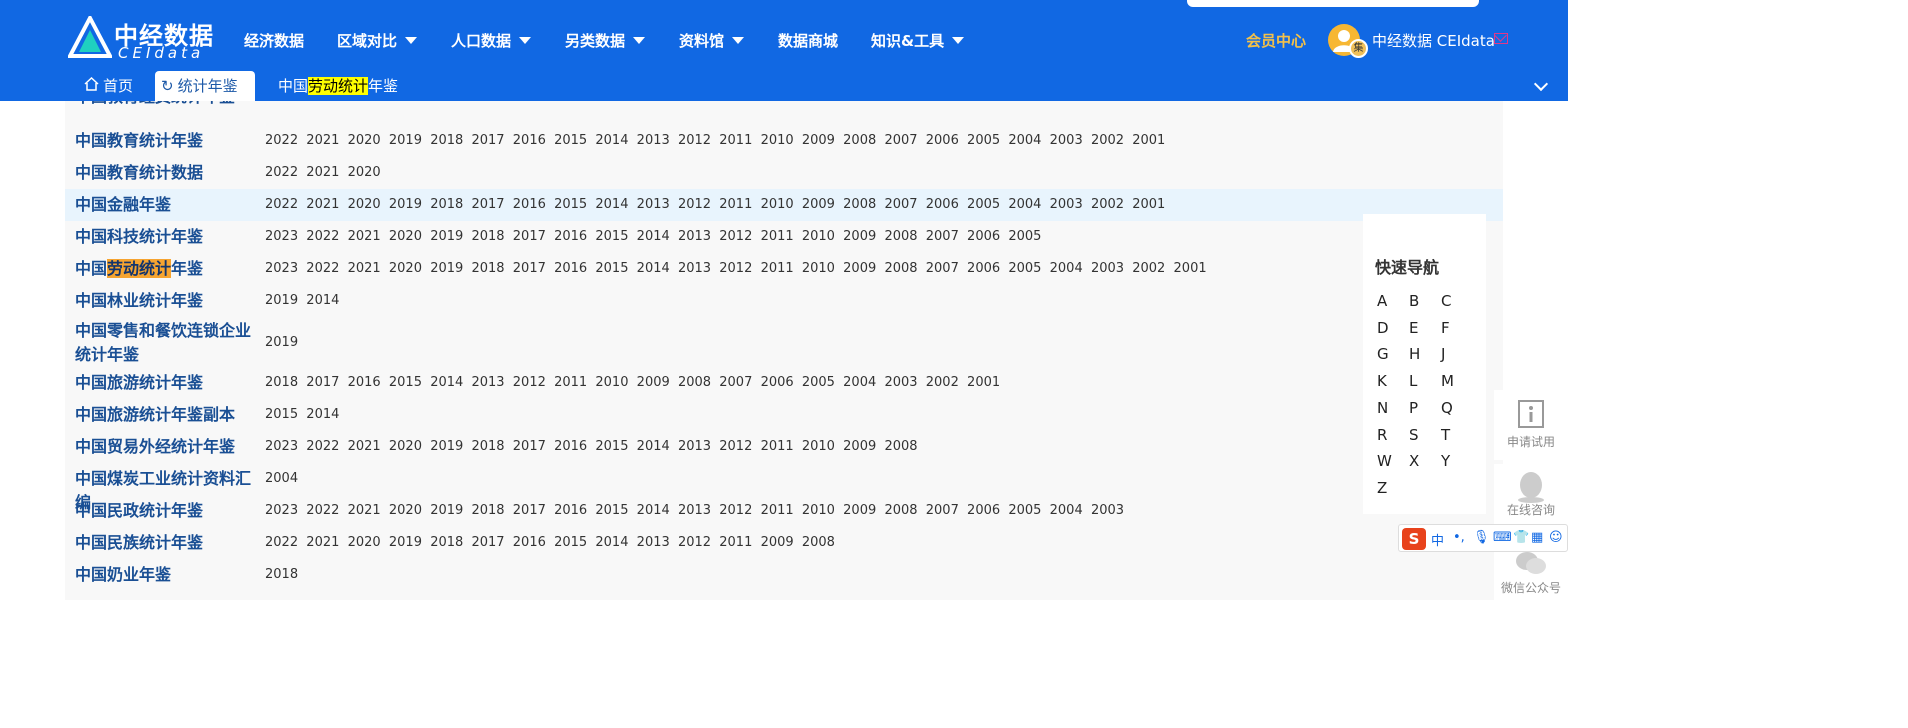 This screenshot has height=728, width=1908. What do you see at coordinates (1414, 354) in the screenshot?
I see `quick-nav-letter: H` at bounding box center [1414, 354].